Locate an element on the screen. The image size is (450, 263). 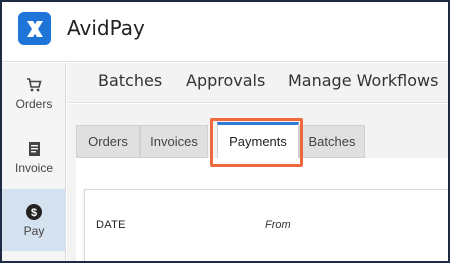
top-nav: Batches Approvals Manage Workflows is located at coordinates (257, 83).